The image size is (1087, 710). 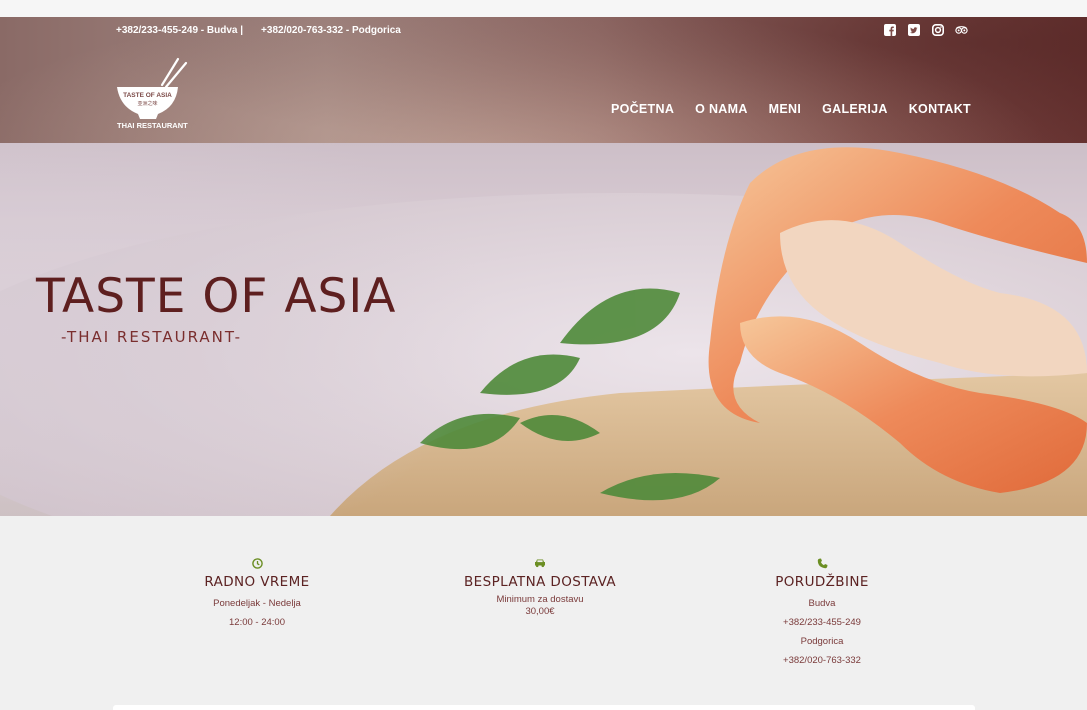 I want to click on nav-item-o-nama: O NAMA, so click(x=721, y=109).